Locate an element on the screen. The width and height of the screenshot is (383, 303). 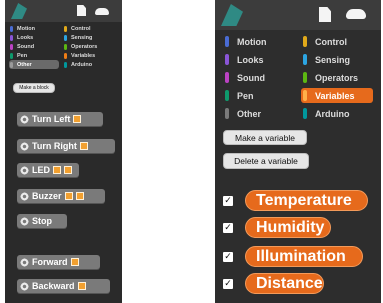
make-block-button: Make a block is located at coordinates (34, 88).